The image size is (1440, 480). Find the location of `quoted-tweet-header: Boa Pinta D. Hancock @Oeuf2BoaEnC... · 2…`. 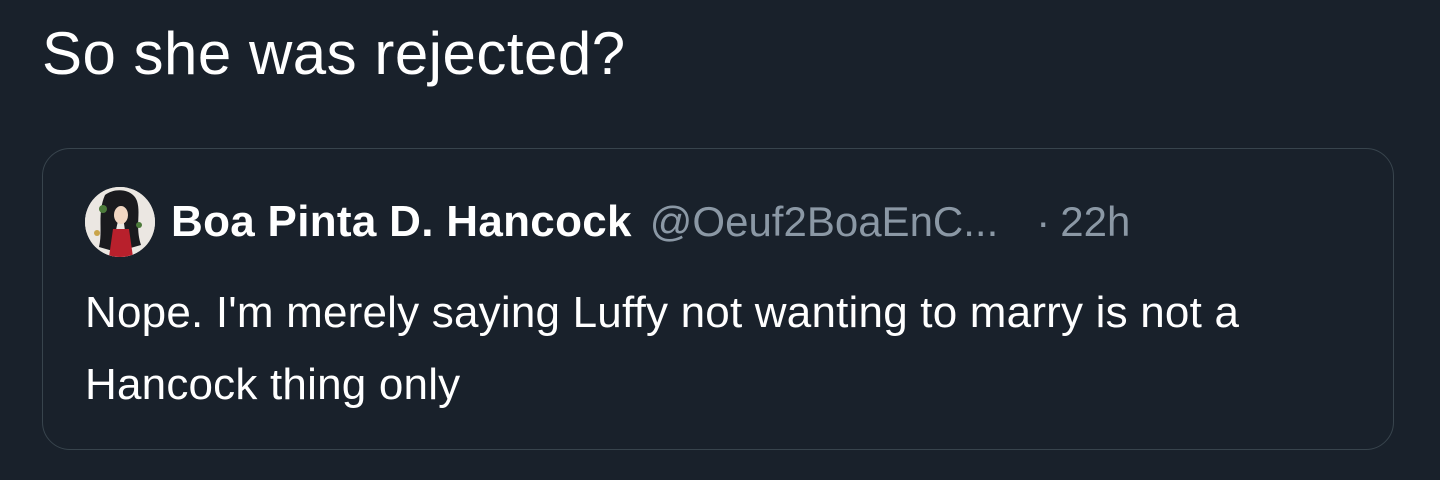

quoted-tweet-header: Boa Pinta D. Hancock @Oeuf2BoaEnC... · 2… is located at coordinates (607, 222).